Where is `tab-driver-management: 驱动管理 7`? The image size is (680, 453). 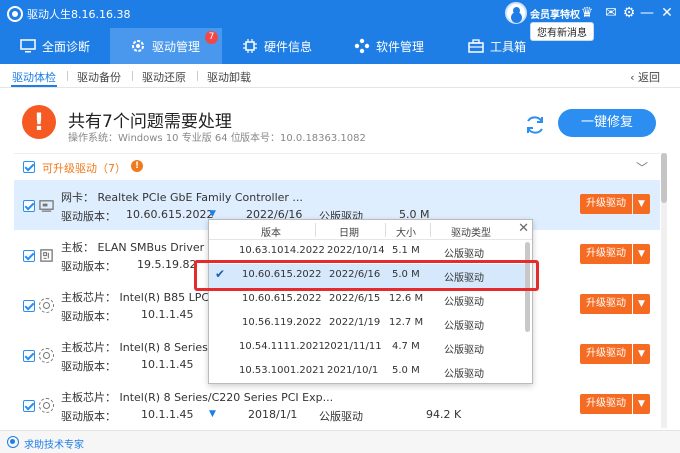
tab-driver-management: 驱动管理 7 is located at coordinates (166, 46).